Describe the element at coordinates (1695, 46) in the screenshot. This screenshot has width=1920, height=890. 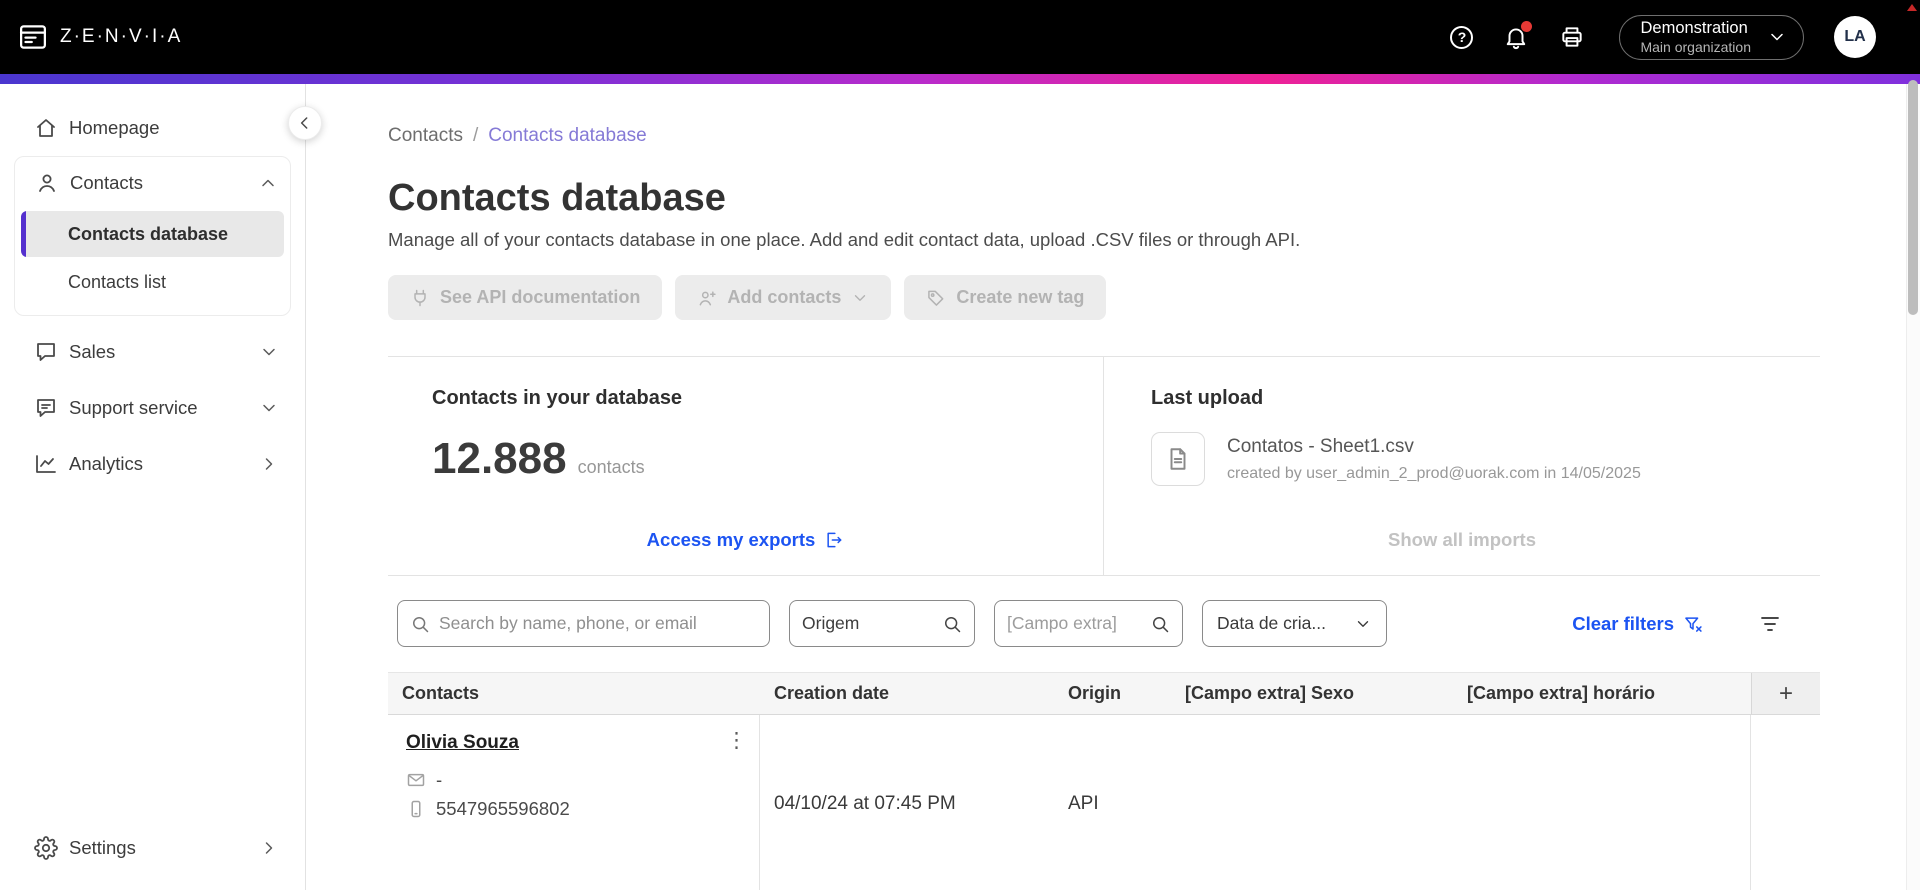
I see `org-subtitle: Main organization` at that location.